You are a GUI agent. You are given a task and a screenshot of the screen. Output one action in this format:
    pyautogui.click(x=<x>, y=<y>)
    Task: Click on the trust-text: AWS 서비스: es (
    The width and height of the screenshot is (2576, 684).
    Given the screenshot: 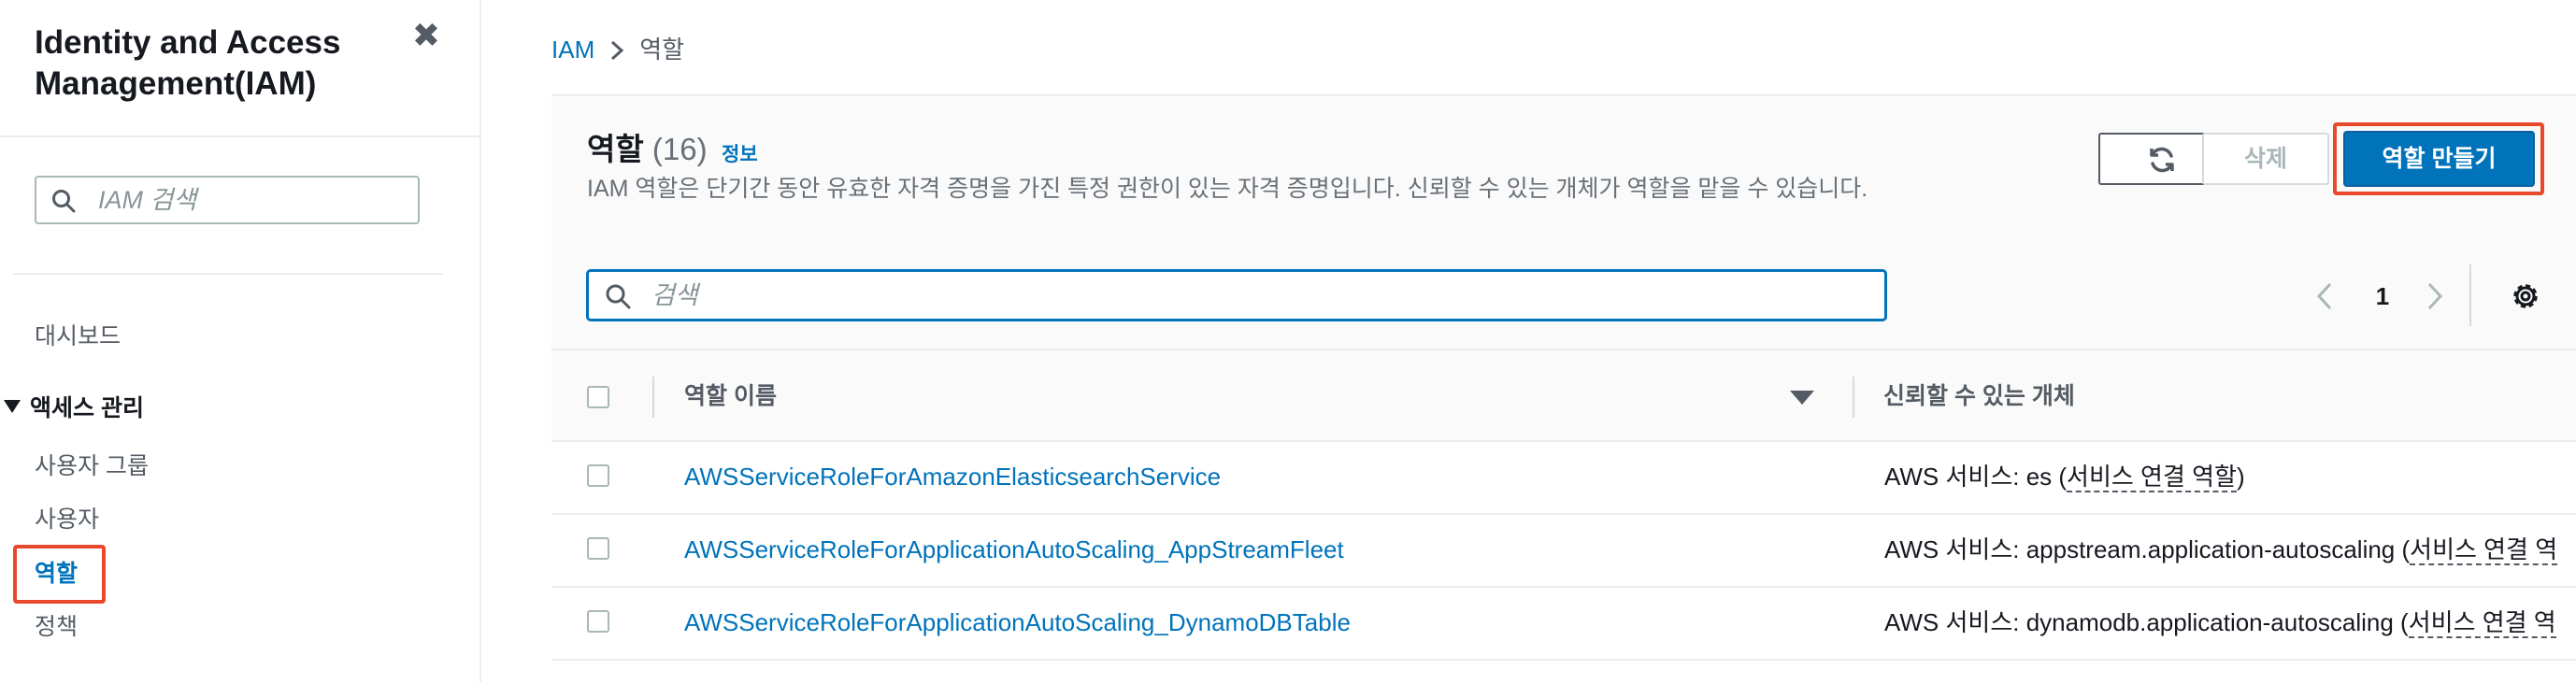 What is the action you would take?
    pyautogui.click(x=1976, y=477)
    